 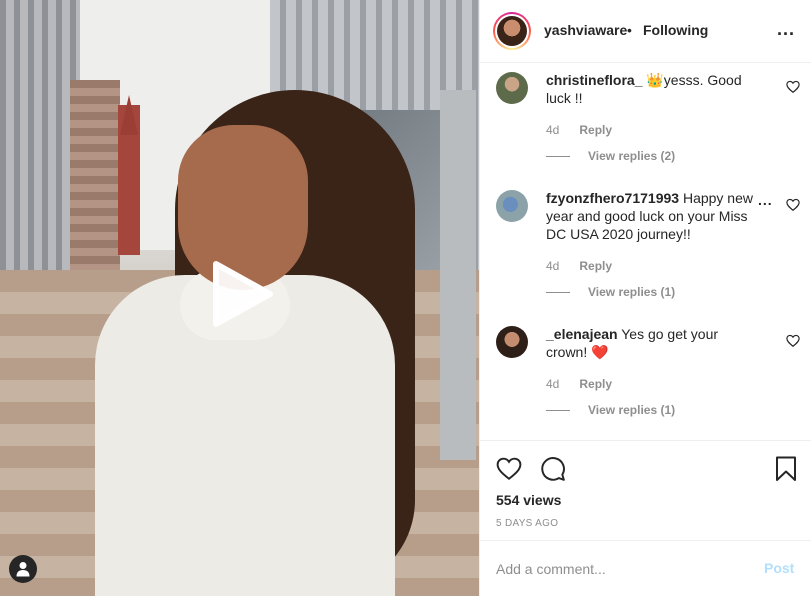 I want to click on post-date: 5 DAYS AGO, so click(x=527, y=523).